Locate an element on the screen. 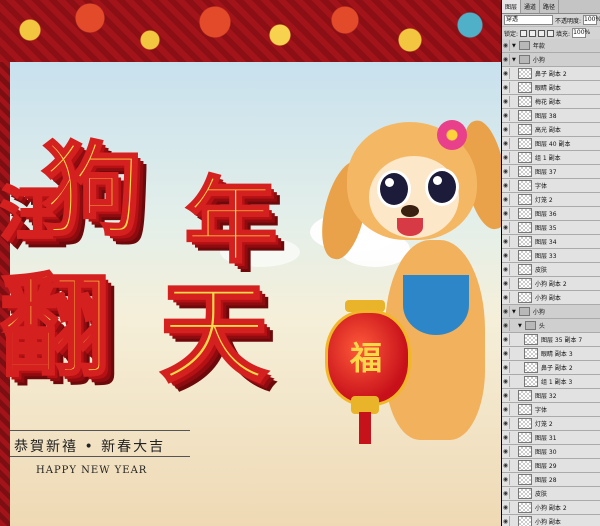 The image size is (600, 526). lock-position-icon is located at coordinates (542, 33).